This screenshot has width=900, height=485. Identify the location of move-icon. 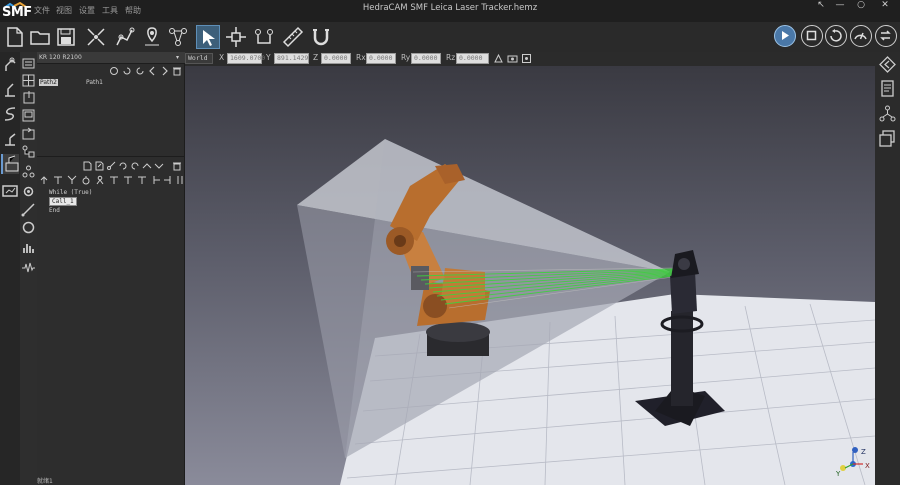
(236, 37).